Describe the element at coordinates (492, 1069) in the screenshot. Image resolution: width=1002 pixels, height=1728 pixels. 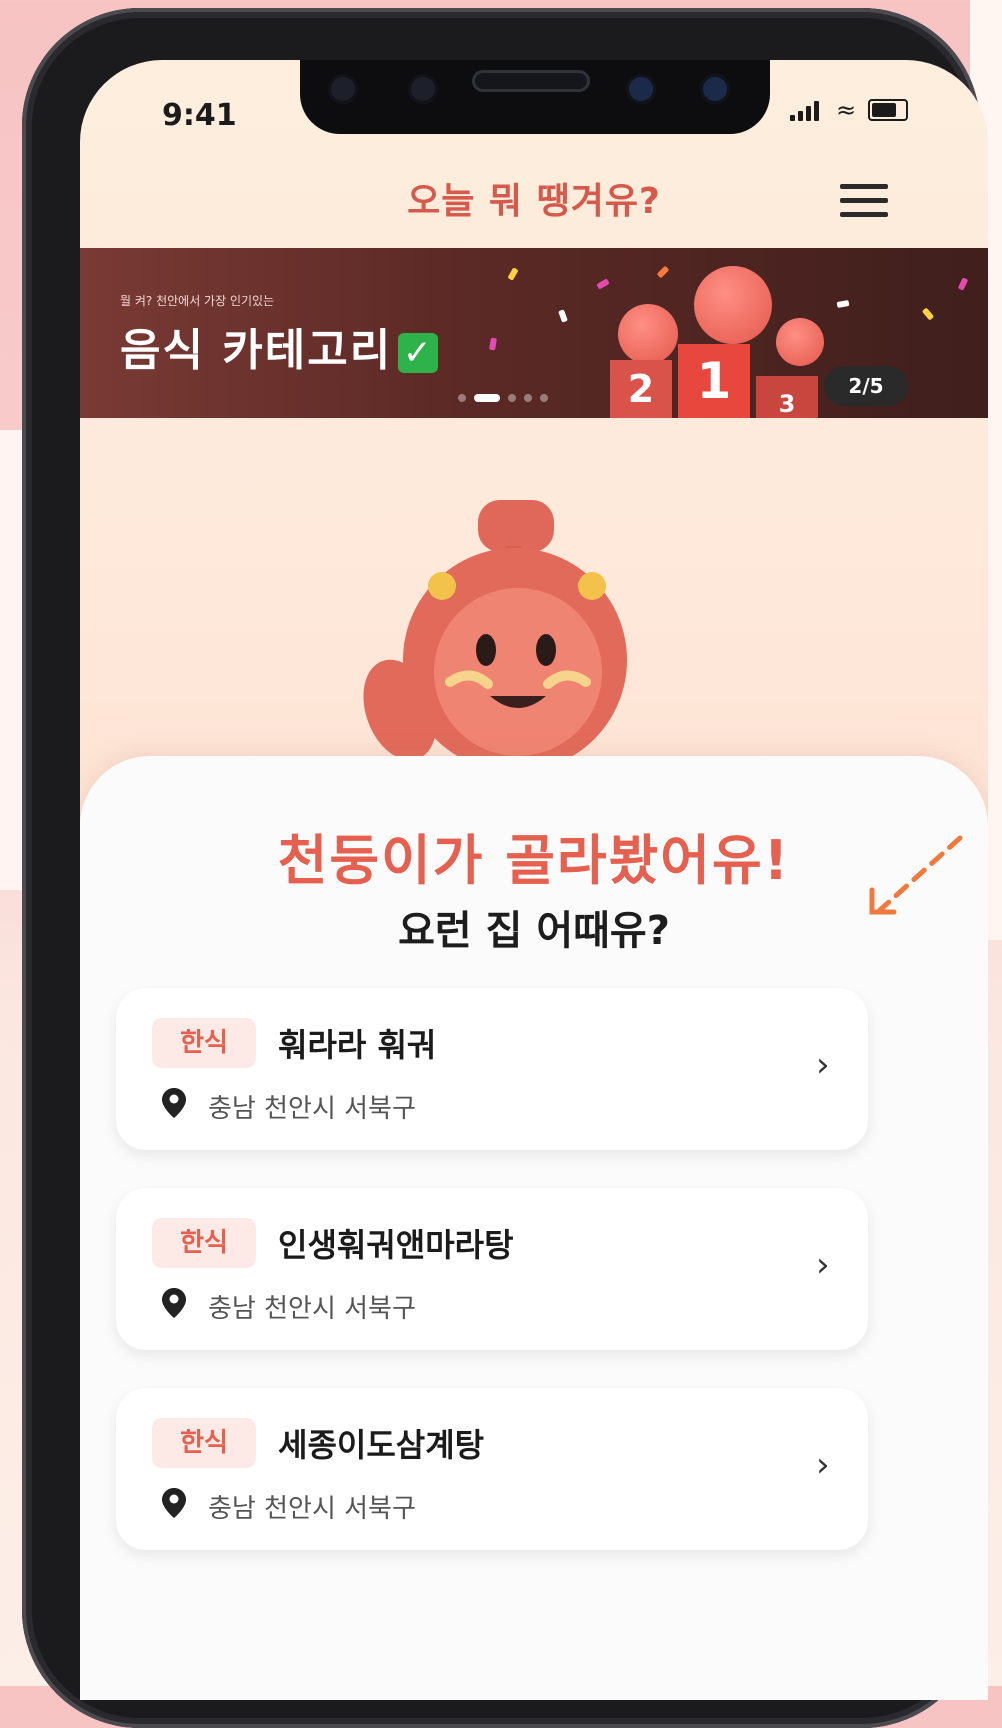
I see `restaurant-item: 한식 훠라라 훠궈 충남 천안시 서북구 ›` at that location.